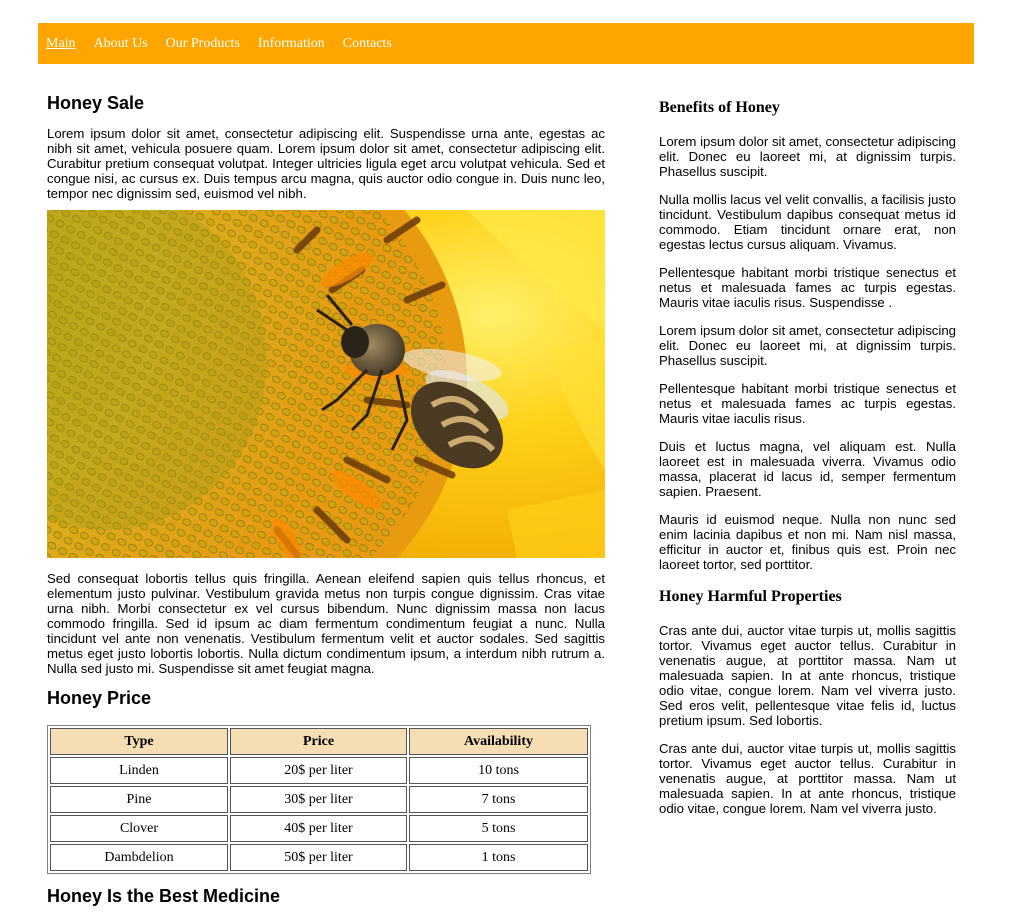 This screenshot has height=915, width=1031. What do you see at coordinates (498, 799) in the screenshot?
I see `cell-availability: 7 tons` at bounding box center [498, 799].